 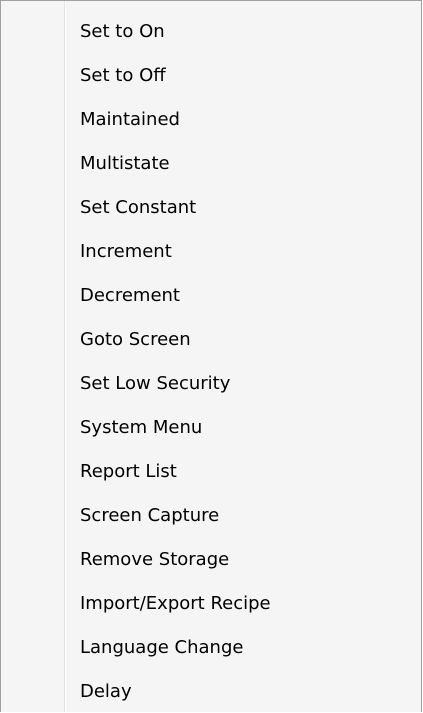 What do you see at coordinates (211, 652) in the screenshot?
I see `menu-item-language-change: Language Change` at bounding box center [211, 652].